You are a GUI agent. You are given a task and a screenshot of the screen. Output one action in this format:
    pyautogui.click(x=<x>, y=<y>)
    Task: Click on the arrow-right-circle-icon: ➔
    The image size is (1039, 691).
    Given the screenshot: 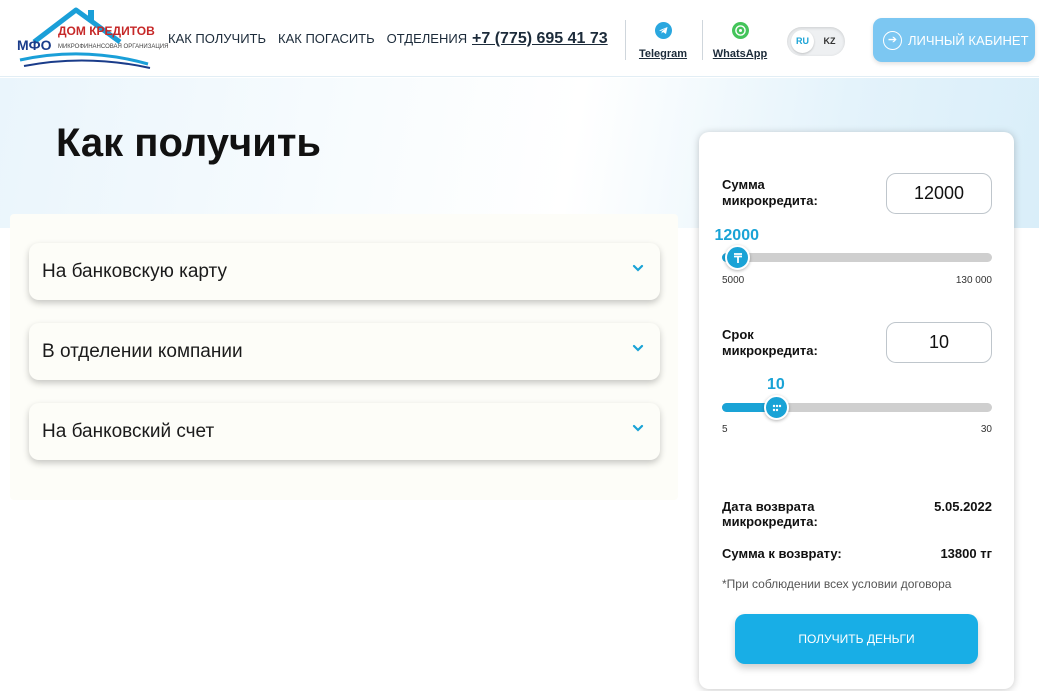 What is the action you would take?
    pyautogui.click(x=892, y=40)
    